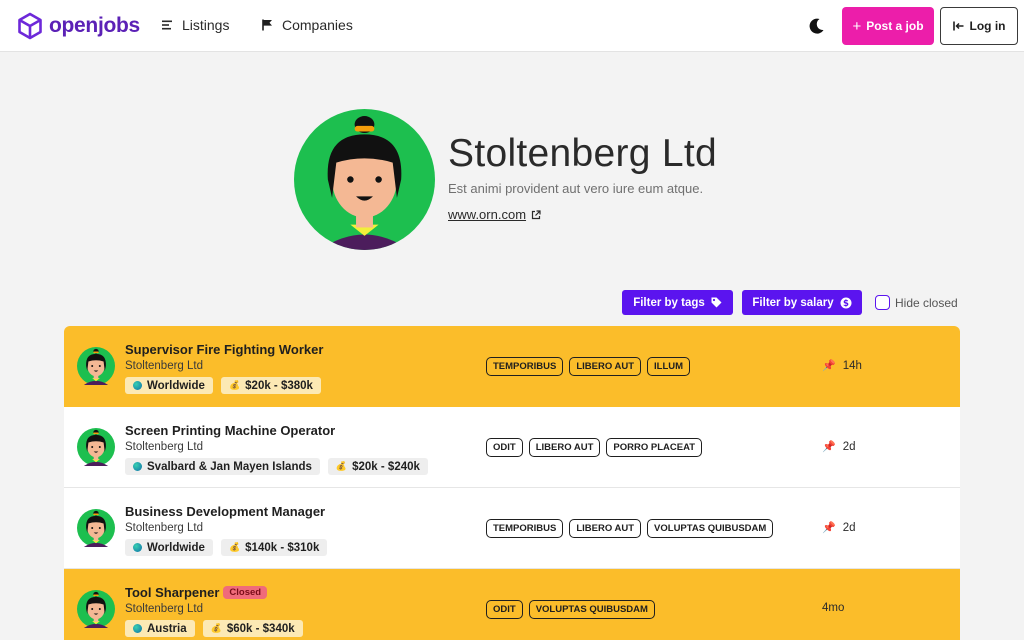  I want to click on job-title: Screen Printing Machine Operator, so click(230, 430).